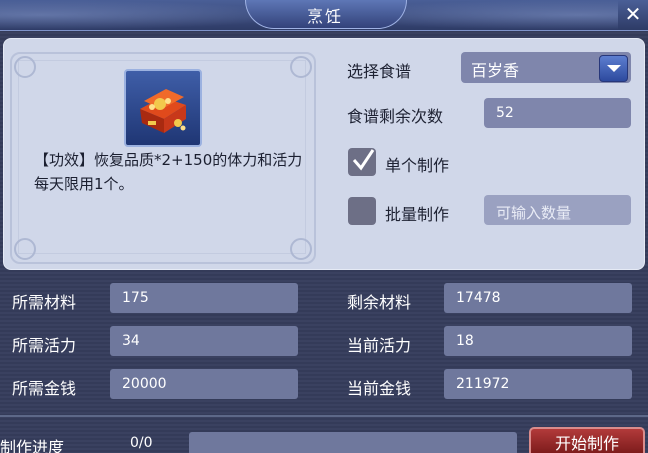  Describe the element at coordinates (362, 211) in the screenshot. I see `batch-craft-checkbox` at that location.